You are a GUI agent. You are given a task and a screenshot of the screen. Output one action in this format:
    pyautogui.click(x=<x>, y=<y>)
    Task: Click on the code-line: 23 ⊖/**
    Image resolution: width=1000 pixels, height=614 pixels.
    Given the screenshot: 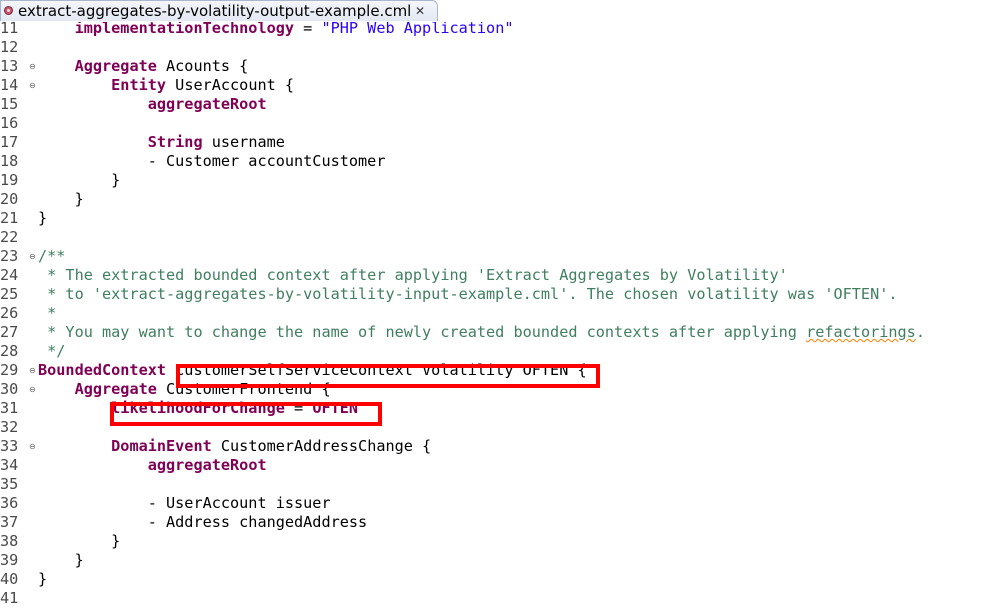 What is the action you would take?
    pyautogui.click(x=500, y=256)
    